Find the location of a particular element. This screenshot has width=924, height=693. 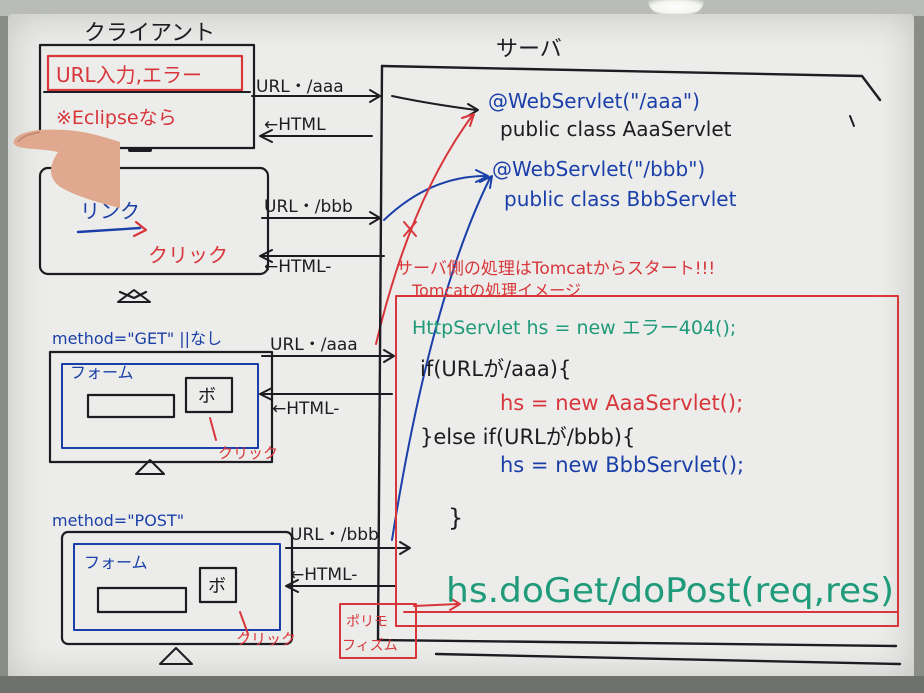

client-click-label: クリック is located at coordinates (188, 255).